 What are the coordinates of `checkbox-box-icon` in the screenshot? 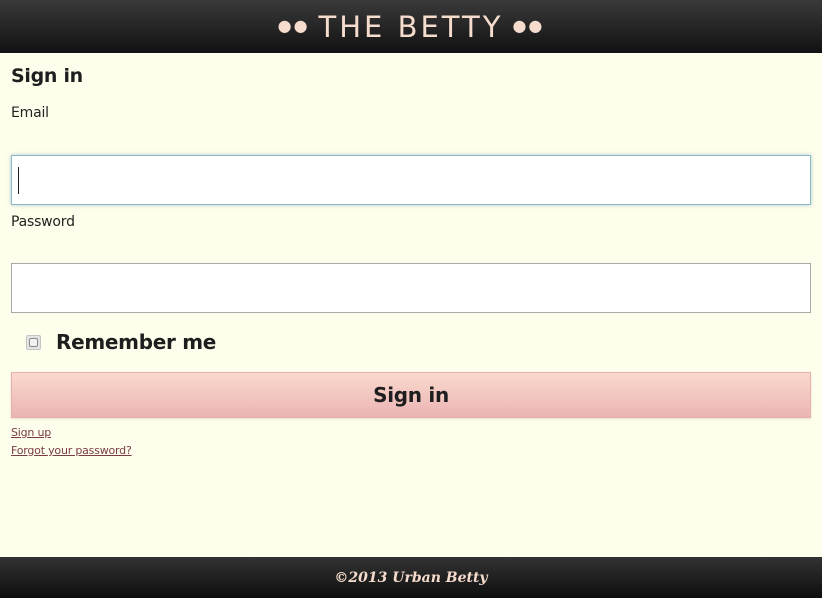 It's located at (33, 342).